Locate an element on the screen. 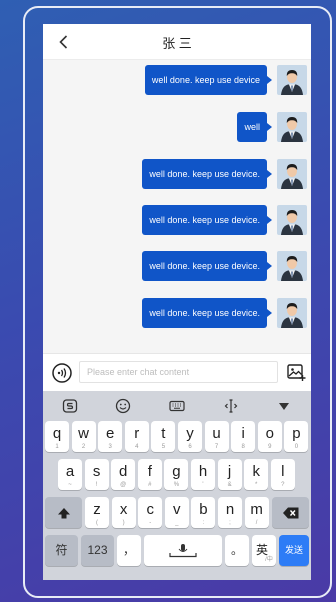 This screenshot has height=602, width=336. cursor-move-icon is located at coordinates (231, 406).